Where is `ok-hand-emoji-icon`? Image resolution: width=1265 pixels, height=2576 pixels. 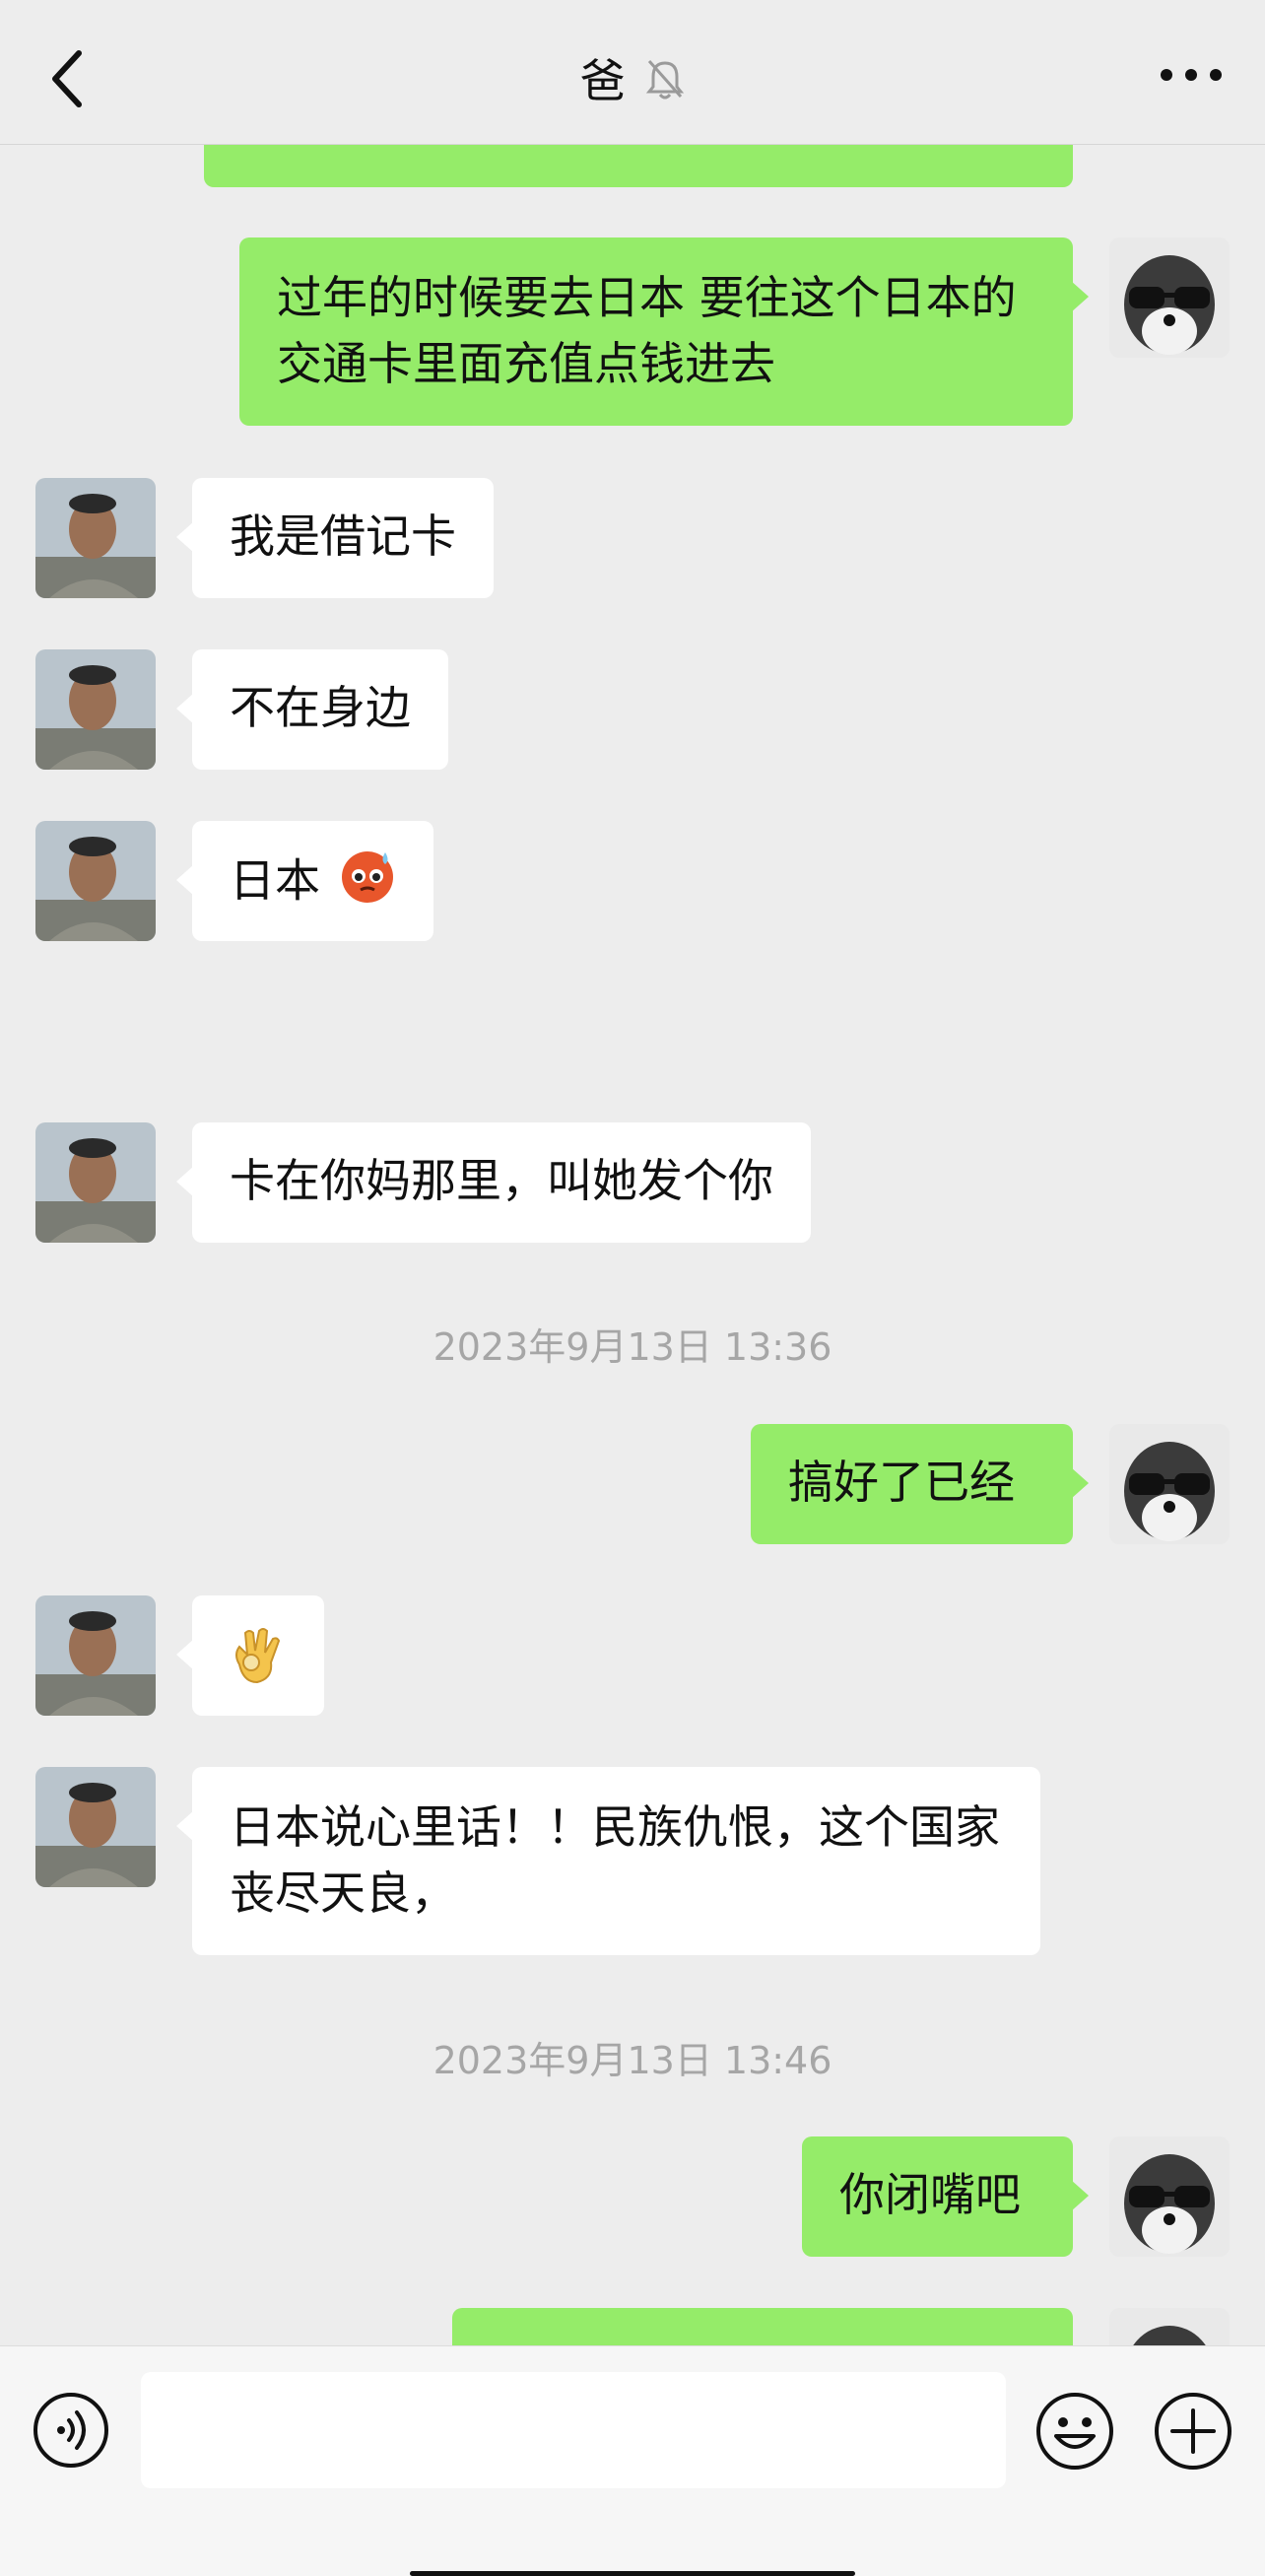
ok-hand-emoji-icon is located at coordinates (257, 1665).